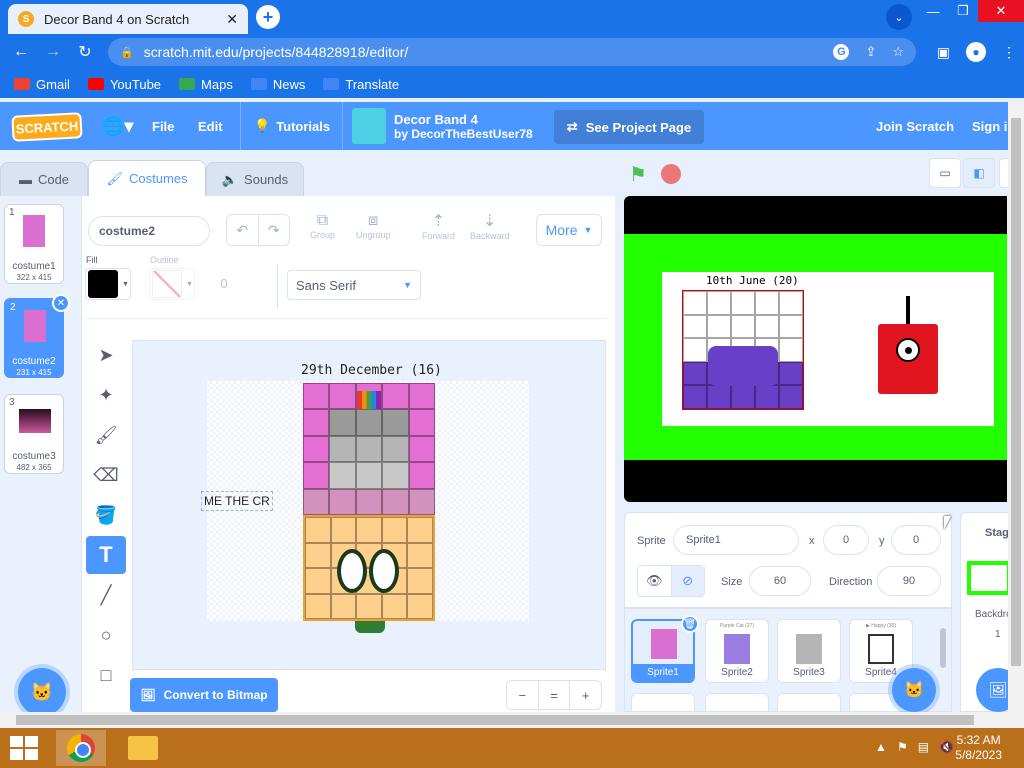 Image resolution: width=1024 pixels, height=768 pixels. I want to click on restore-icon: ❐, so click(963, 11).